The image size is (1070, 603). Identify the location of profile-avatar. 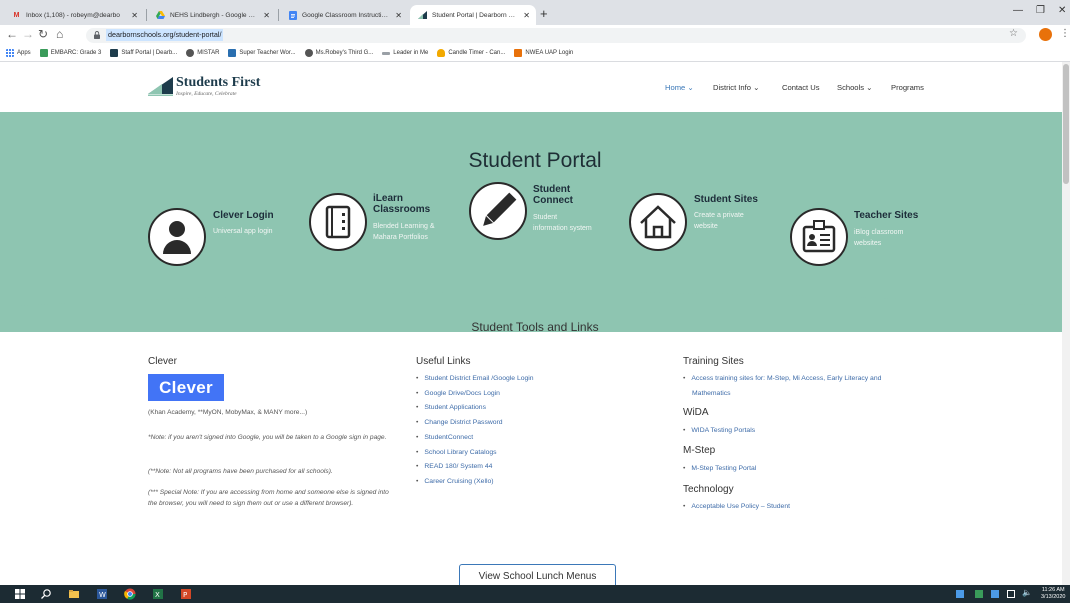
(1045, 34).